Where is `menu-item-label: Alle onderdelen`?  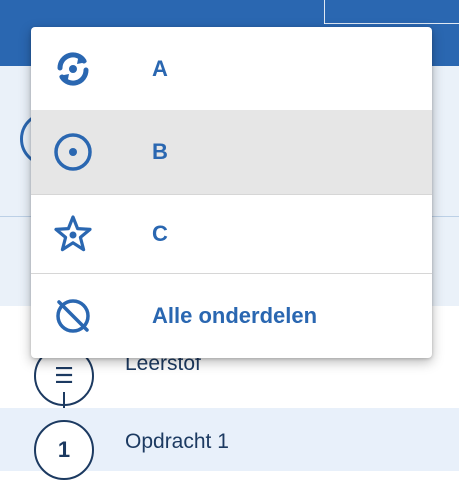 menu-item-label: Alle onderdelen is located at coordinates (235, 315).